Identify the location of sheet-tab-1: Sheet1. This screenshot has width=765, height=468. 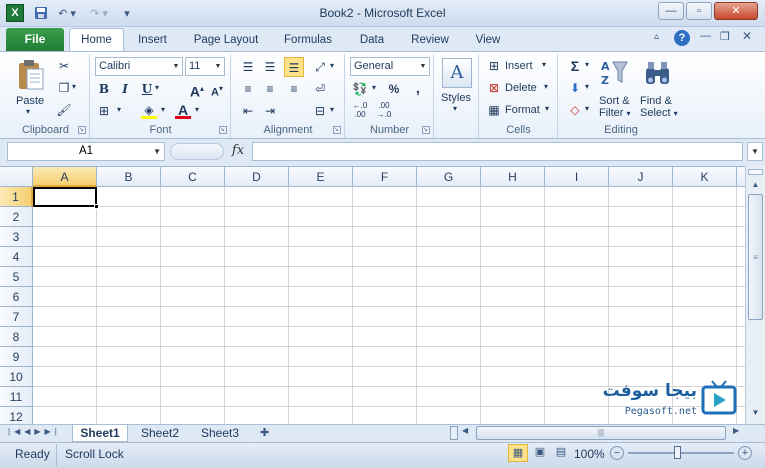
(100, 433).